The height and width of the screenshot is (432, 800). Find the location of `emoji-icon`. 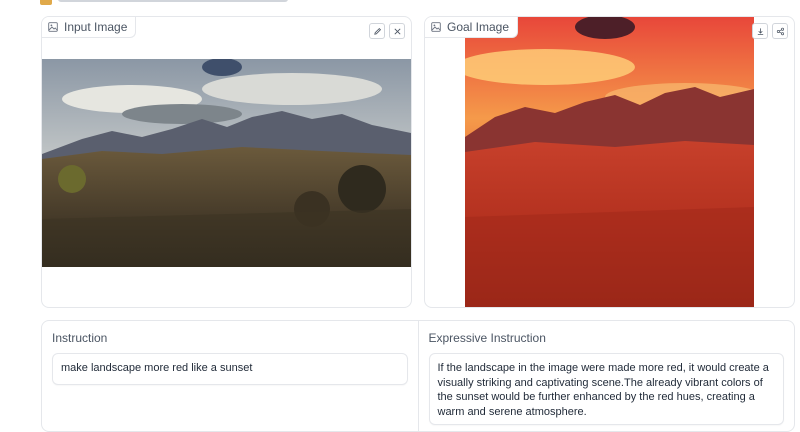

emoji-icon is located at coordinates (46, 2).